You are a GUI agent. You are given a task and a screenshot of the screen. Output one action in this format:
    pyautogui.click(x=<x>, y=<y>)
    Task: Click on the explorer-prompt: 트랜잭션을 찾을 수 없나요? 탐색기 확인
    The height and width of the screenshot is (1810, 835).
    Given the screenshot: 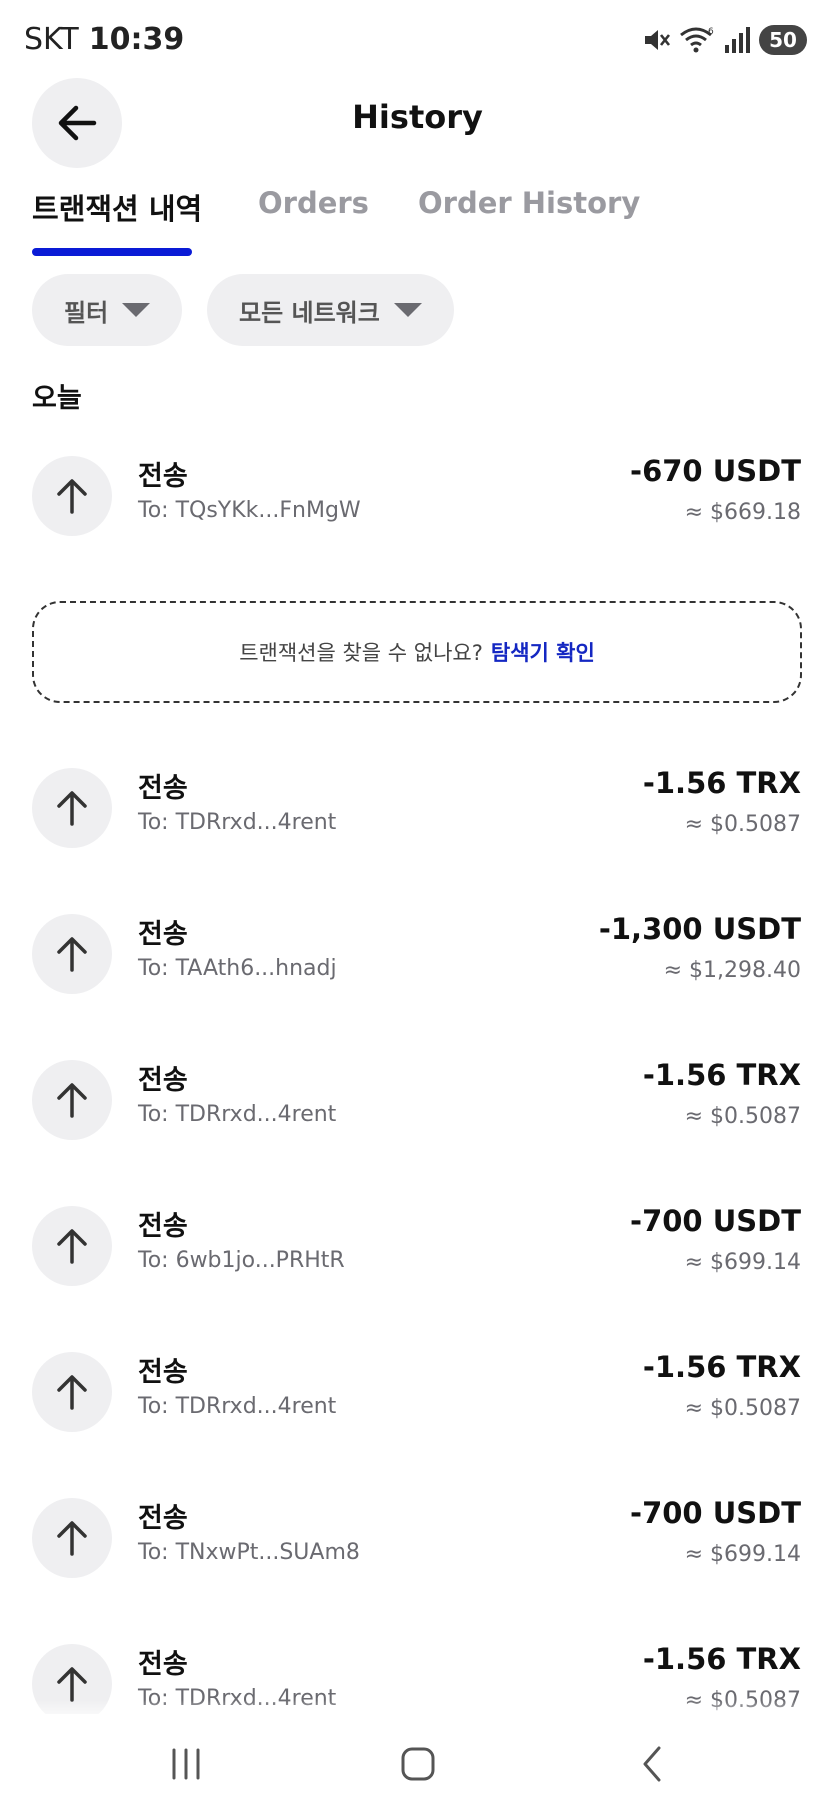 What is the action you would take?
    pyautogui.click(x=417, y=652)
    